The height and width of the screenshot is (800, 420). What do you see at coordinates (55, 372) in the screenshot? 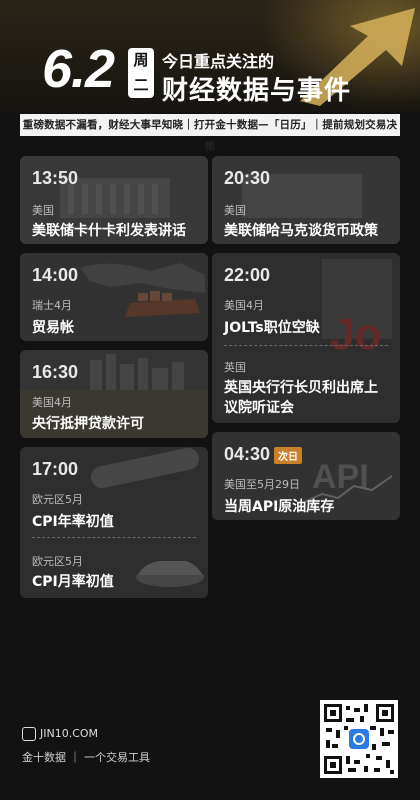
I see `event-time: 16:30` at bounding box center [55, 372].